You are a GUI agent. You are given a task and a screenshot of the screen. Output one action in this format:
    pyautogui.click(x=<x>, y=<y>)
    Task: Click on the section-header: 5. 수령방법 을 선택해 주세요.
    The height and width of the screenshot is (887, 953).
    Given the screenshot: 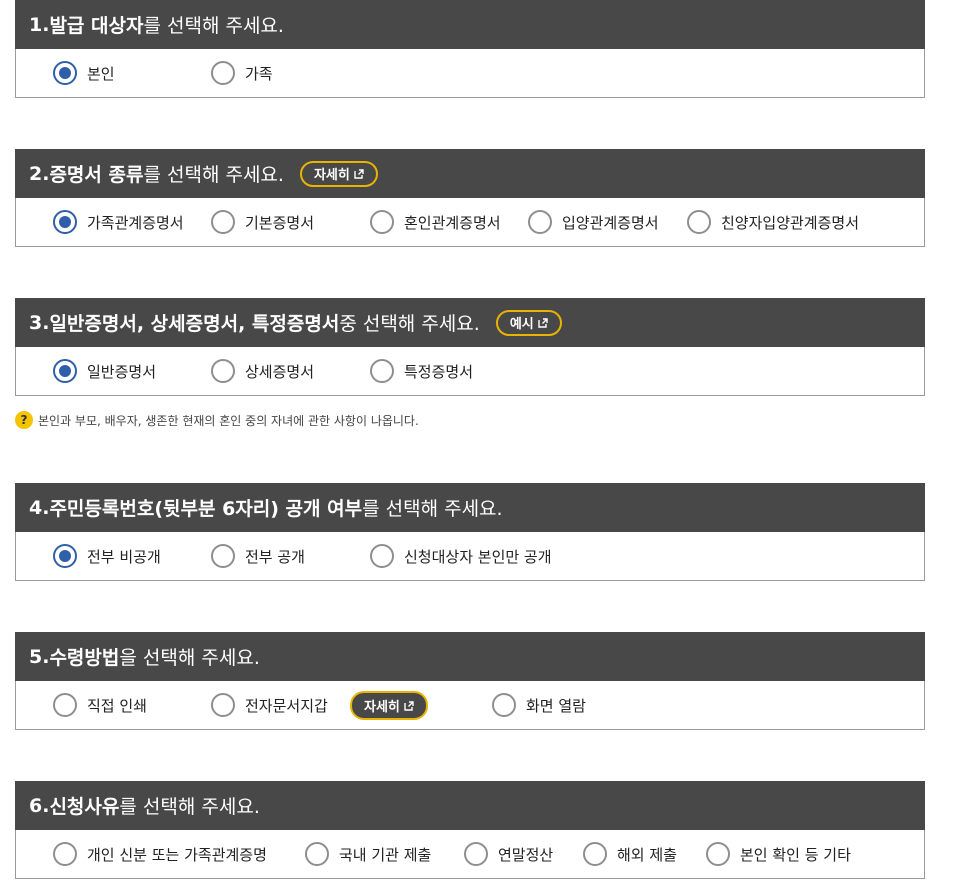 What is the action you would take?
    pyautogui.click(x=470, y=656)
    